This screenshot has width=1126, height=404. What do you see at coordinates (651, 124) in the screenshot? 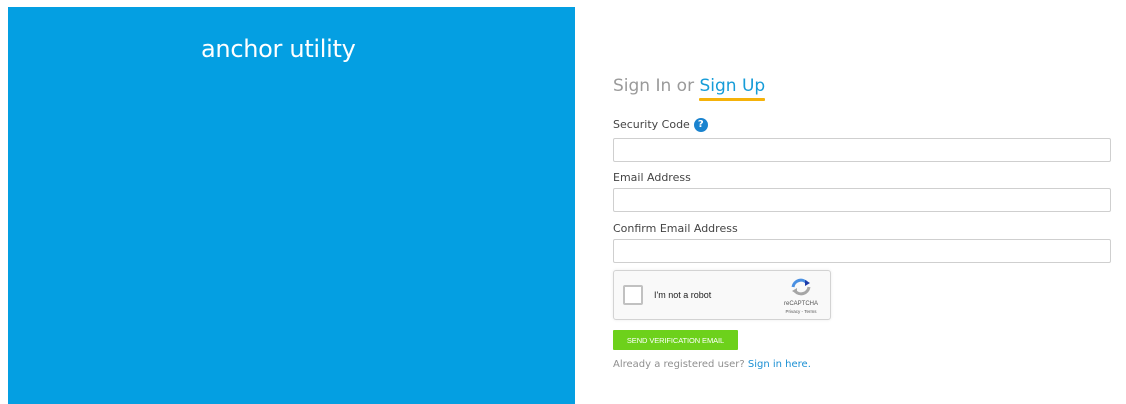
I see `security-code-label-text: Security Code` at bounding box center [651, 124].